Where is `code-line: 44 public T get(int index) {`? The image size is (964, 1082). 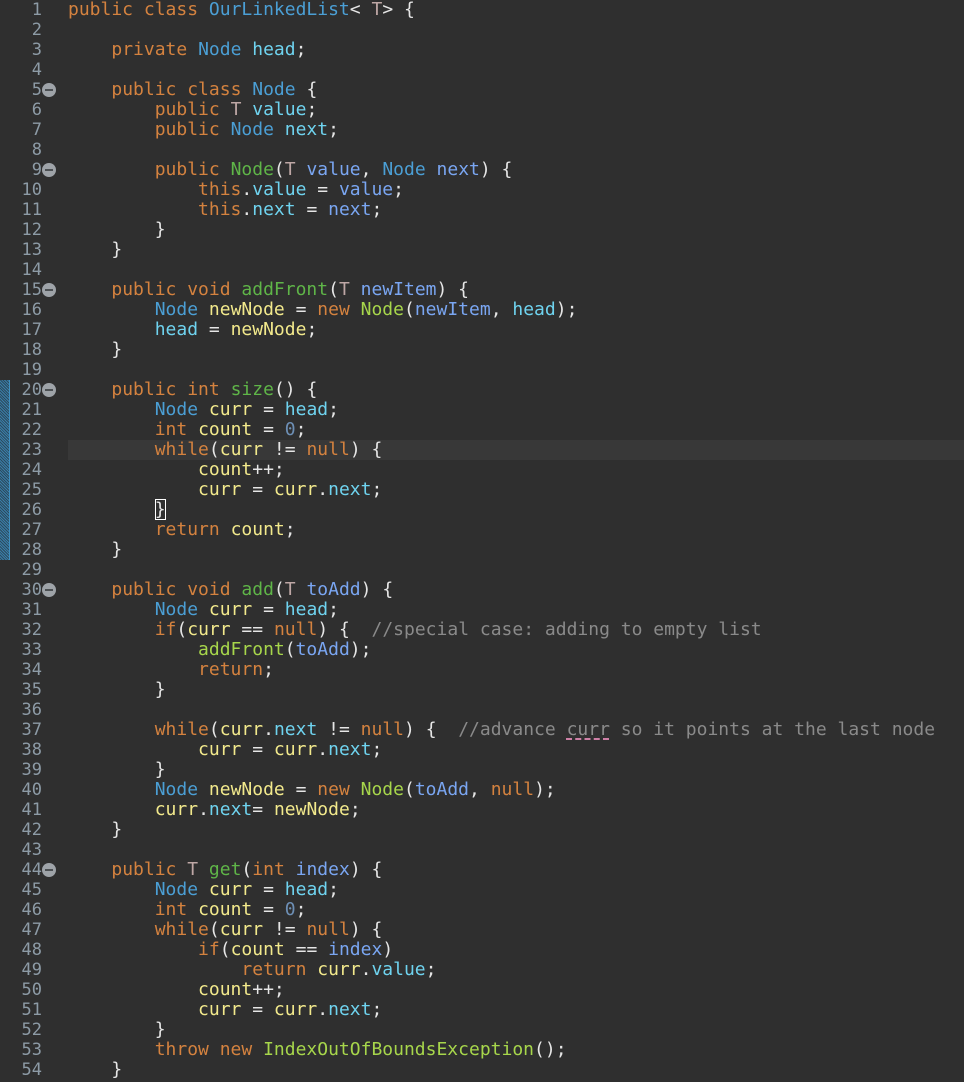
code-line: 44 public T get(int index) { is located at coordinates (482, 870).